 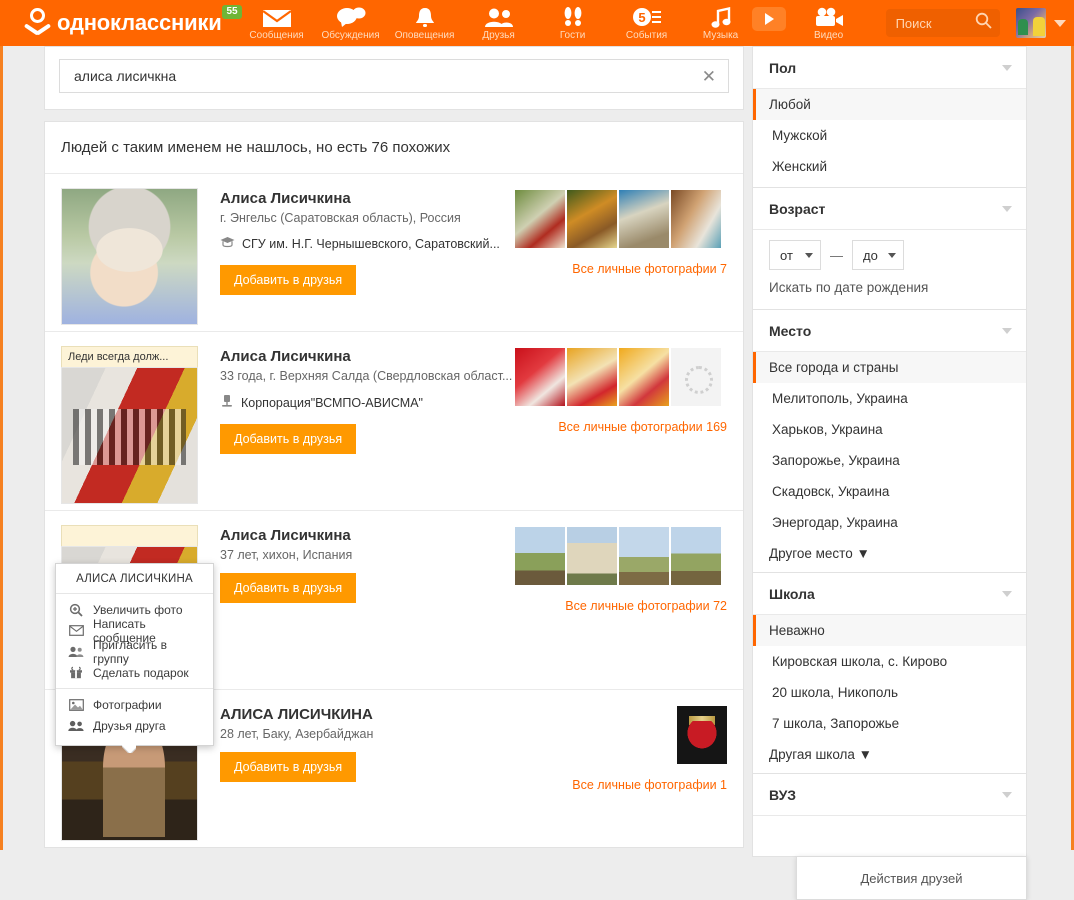 I want to click on avatar-column, so click(x=131, y=256).